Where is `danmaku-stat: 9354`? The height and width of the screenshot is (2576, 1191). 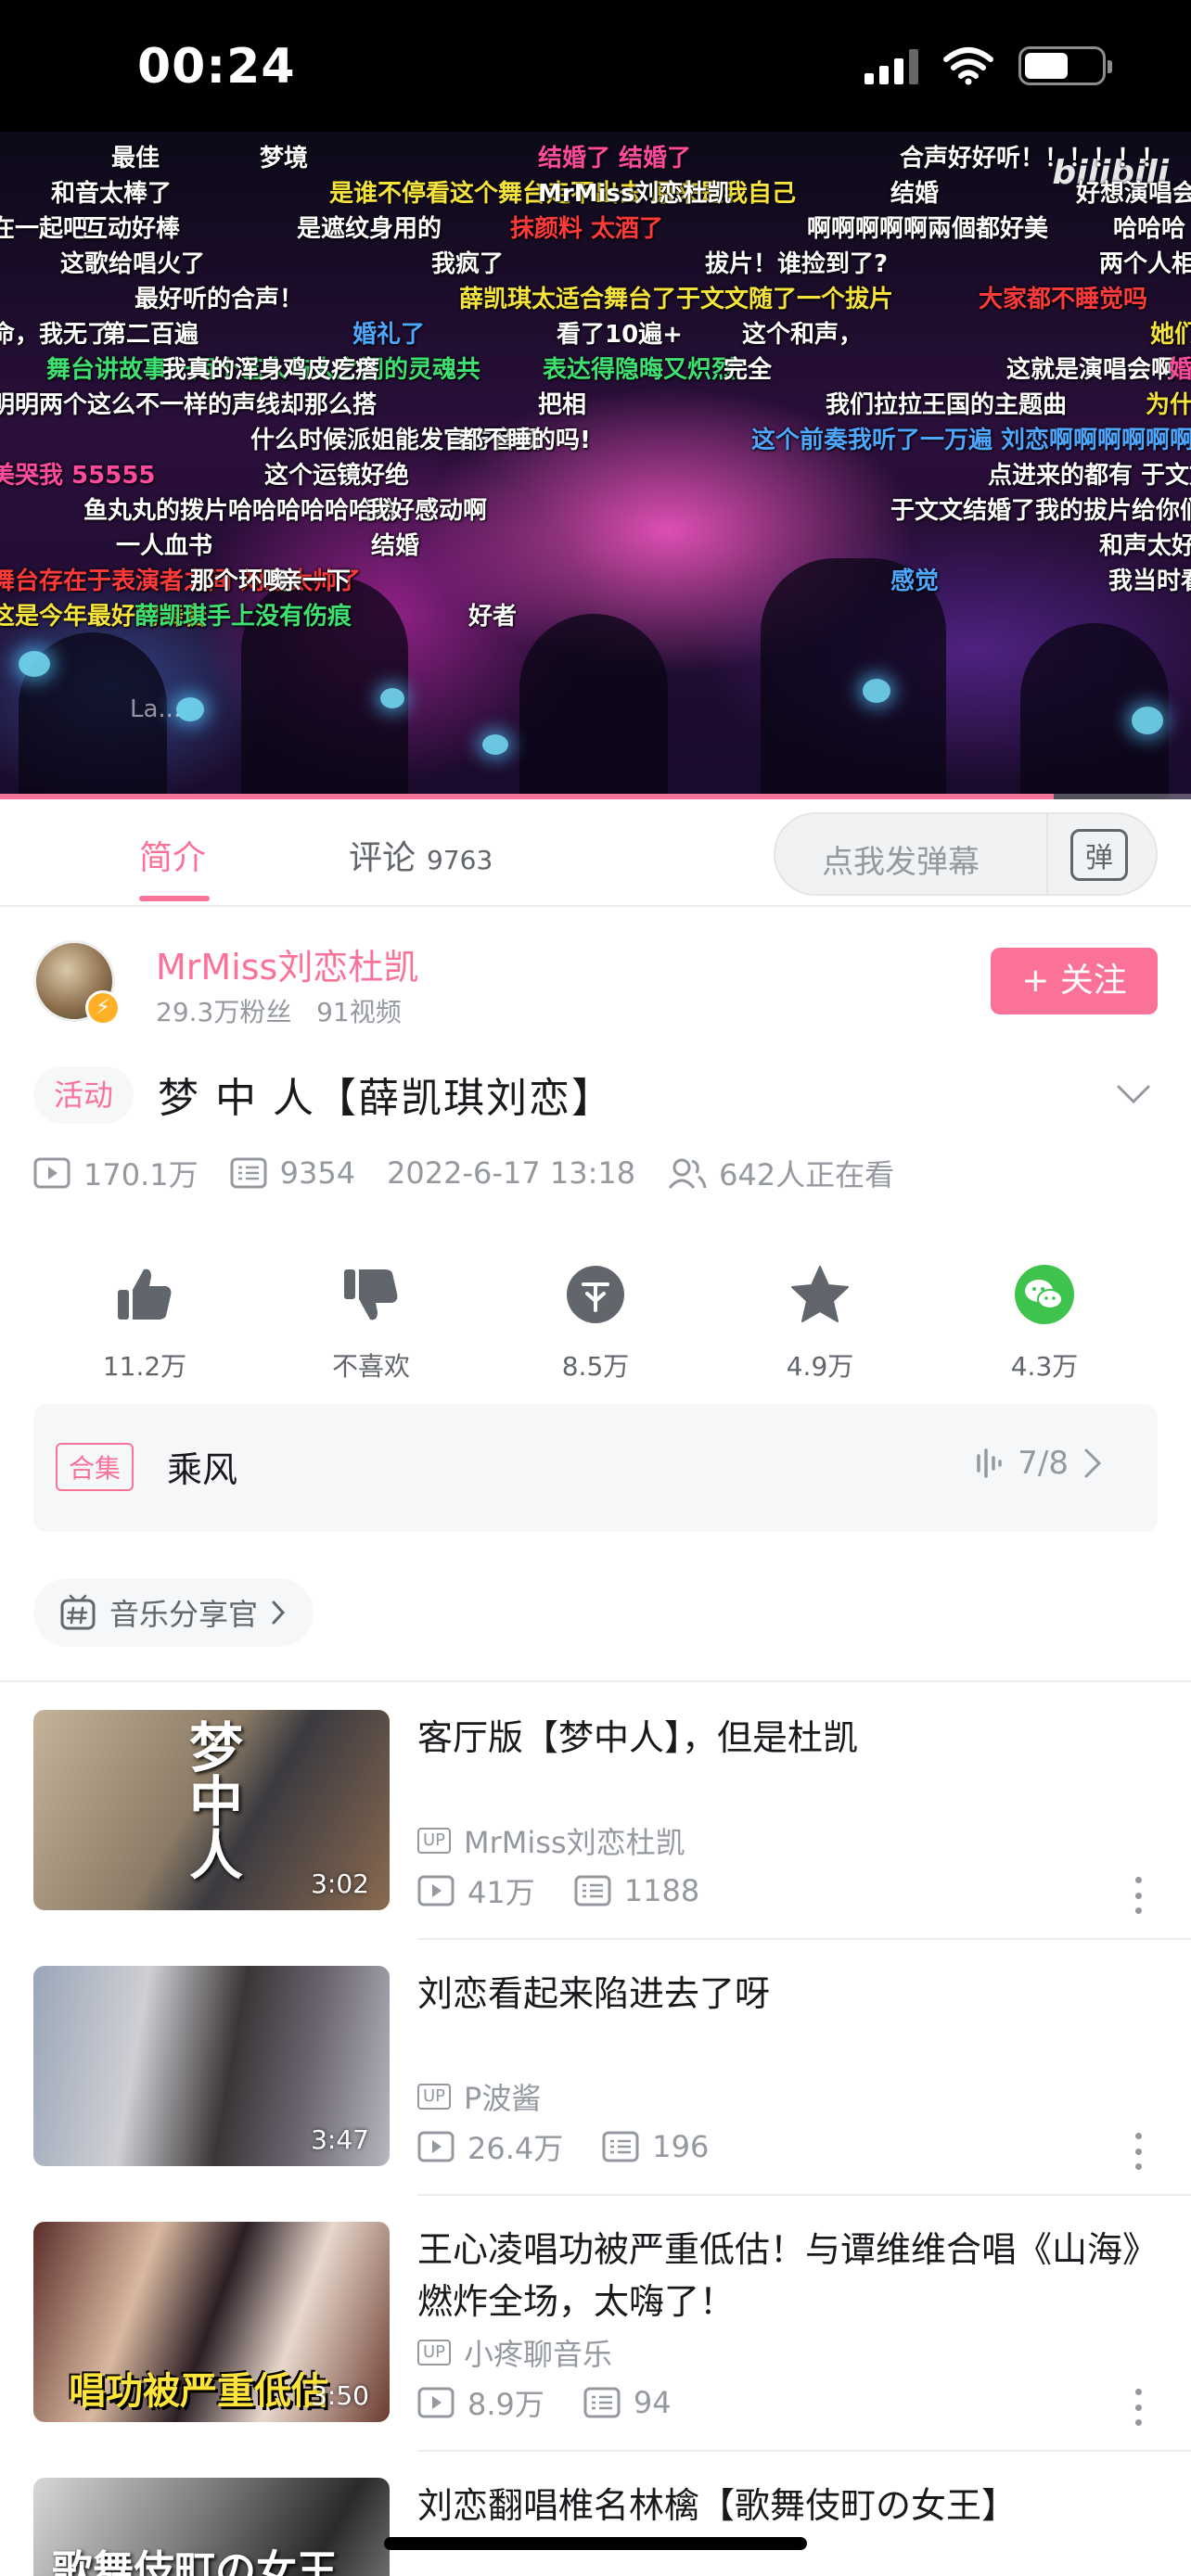 danmaku-stat: 9354 is located at coordinates (292, 1173).